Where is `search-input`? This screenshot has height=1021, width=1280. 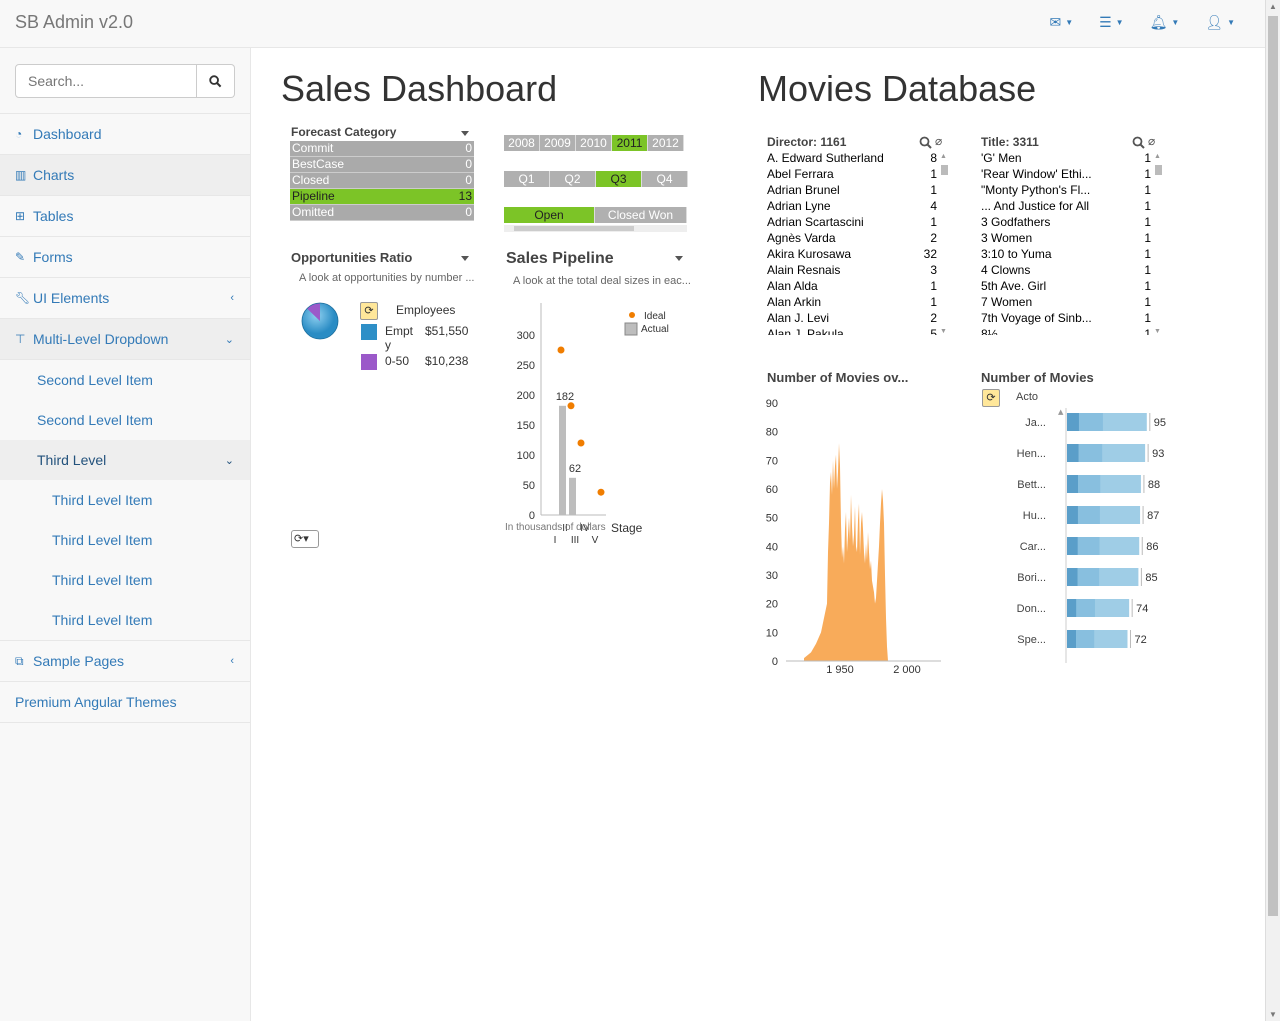
search-input is located at coordinates (106, 81).